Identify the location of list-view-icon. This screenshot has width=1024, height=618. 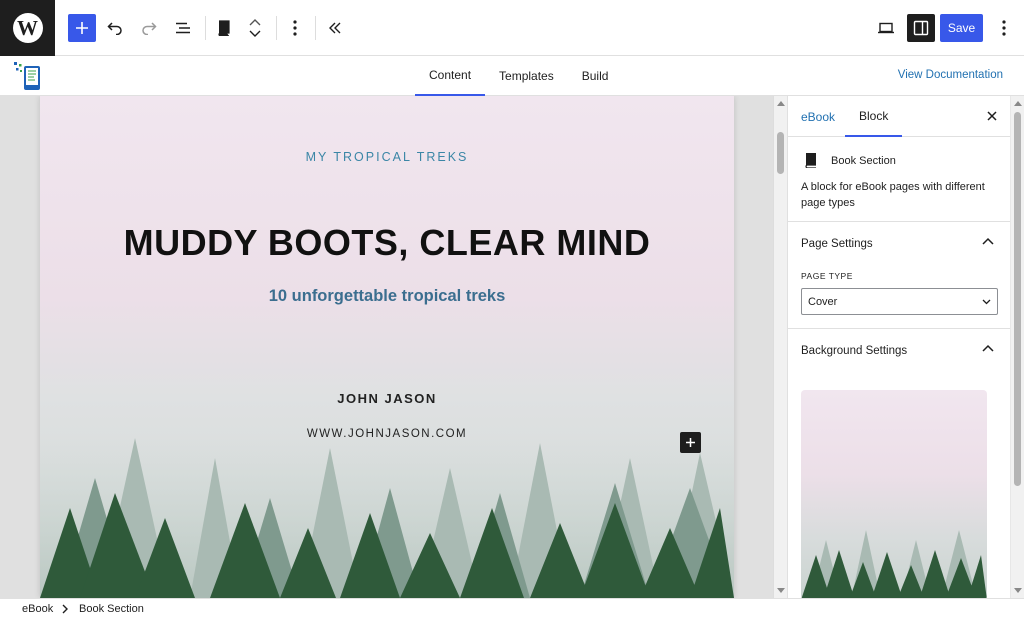
(183, 28).